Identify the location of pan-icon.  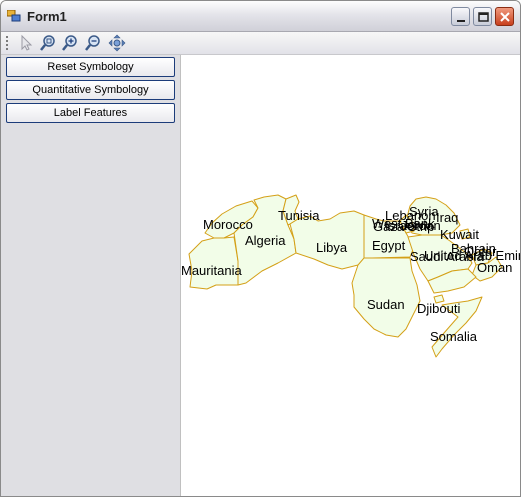
(117, 43).